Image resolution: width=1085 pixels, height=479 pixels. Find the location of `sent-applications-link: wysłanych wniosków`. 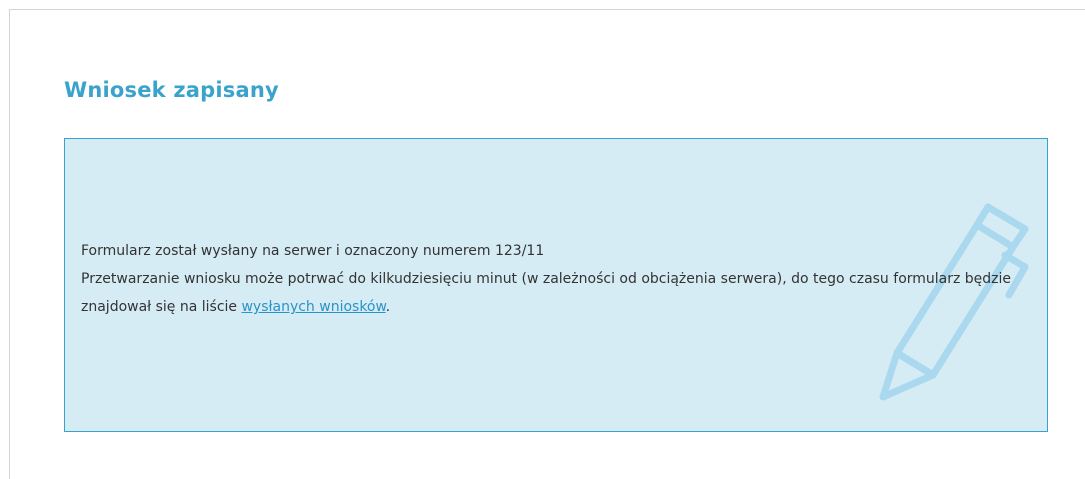

sent-applications-link: wysłanych wniosków is located at coordinates (313, 307).